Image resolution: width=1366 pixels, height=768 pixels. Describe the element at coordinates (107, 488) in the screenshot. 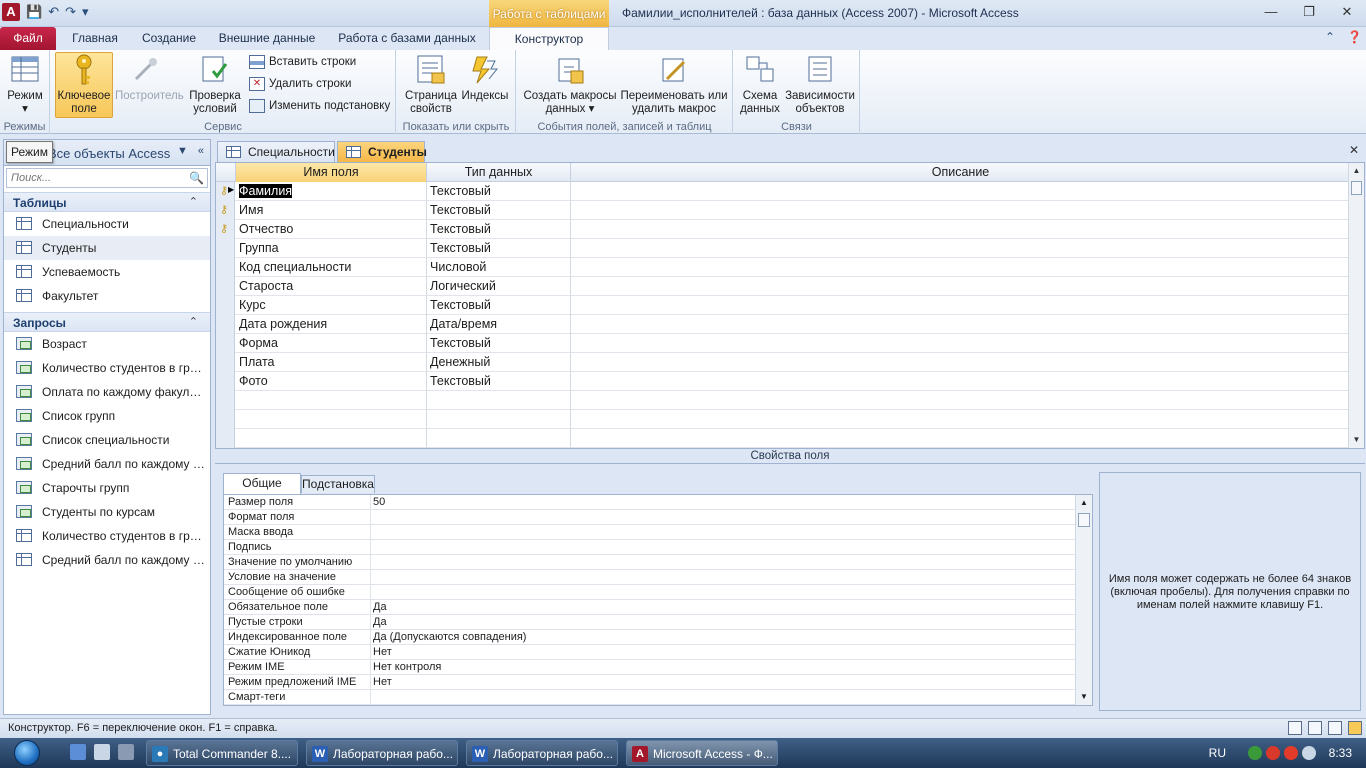

I see `nav-query-item: Старочты групп` at that location.